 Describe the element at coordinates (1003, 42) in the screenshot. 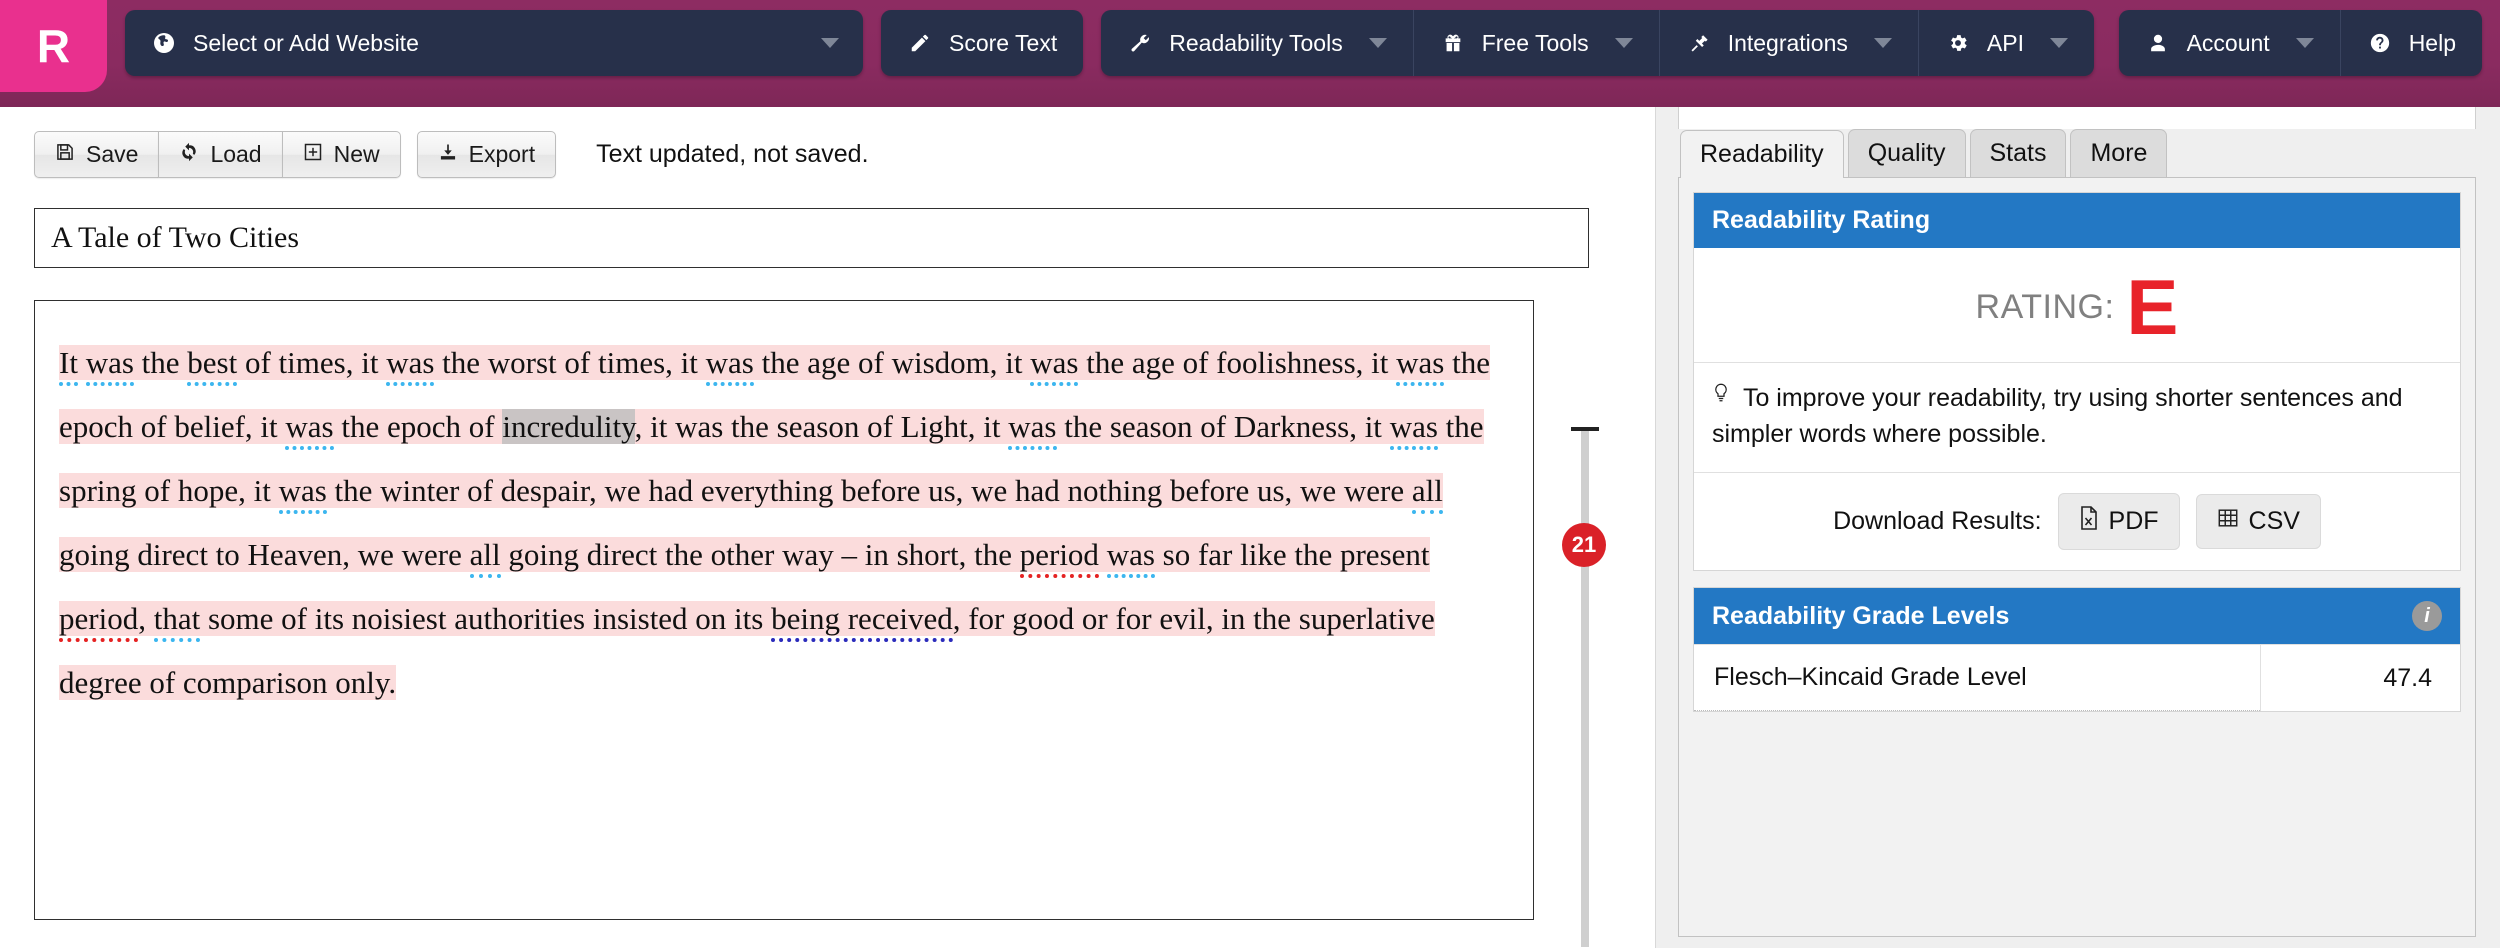

I see `score-text-label: Score Text` at that location.